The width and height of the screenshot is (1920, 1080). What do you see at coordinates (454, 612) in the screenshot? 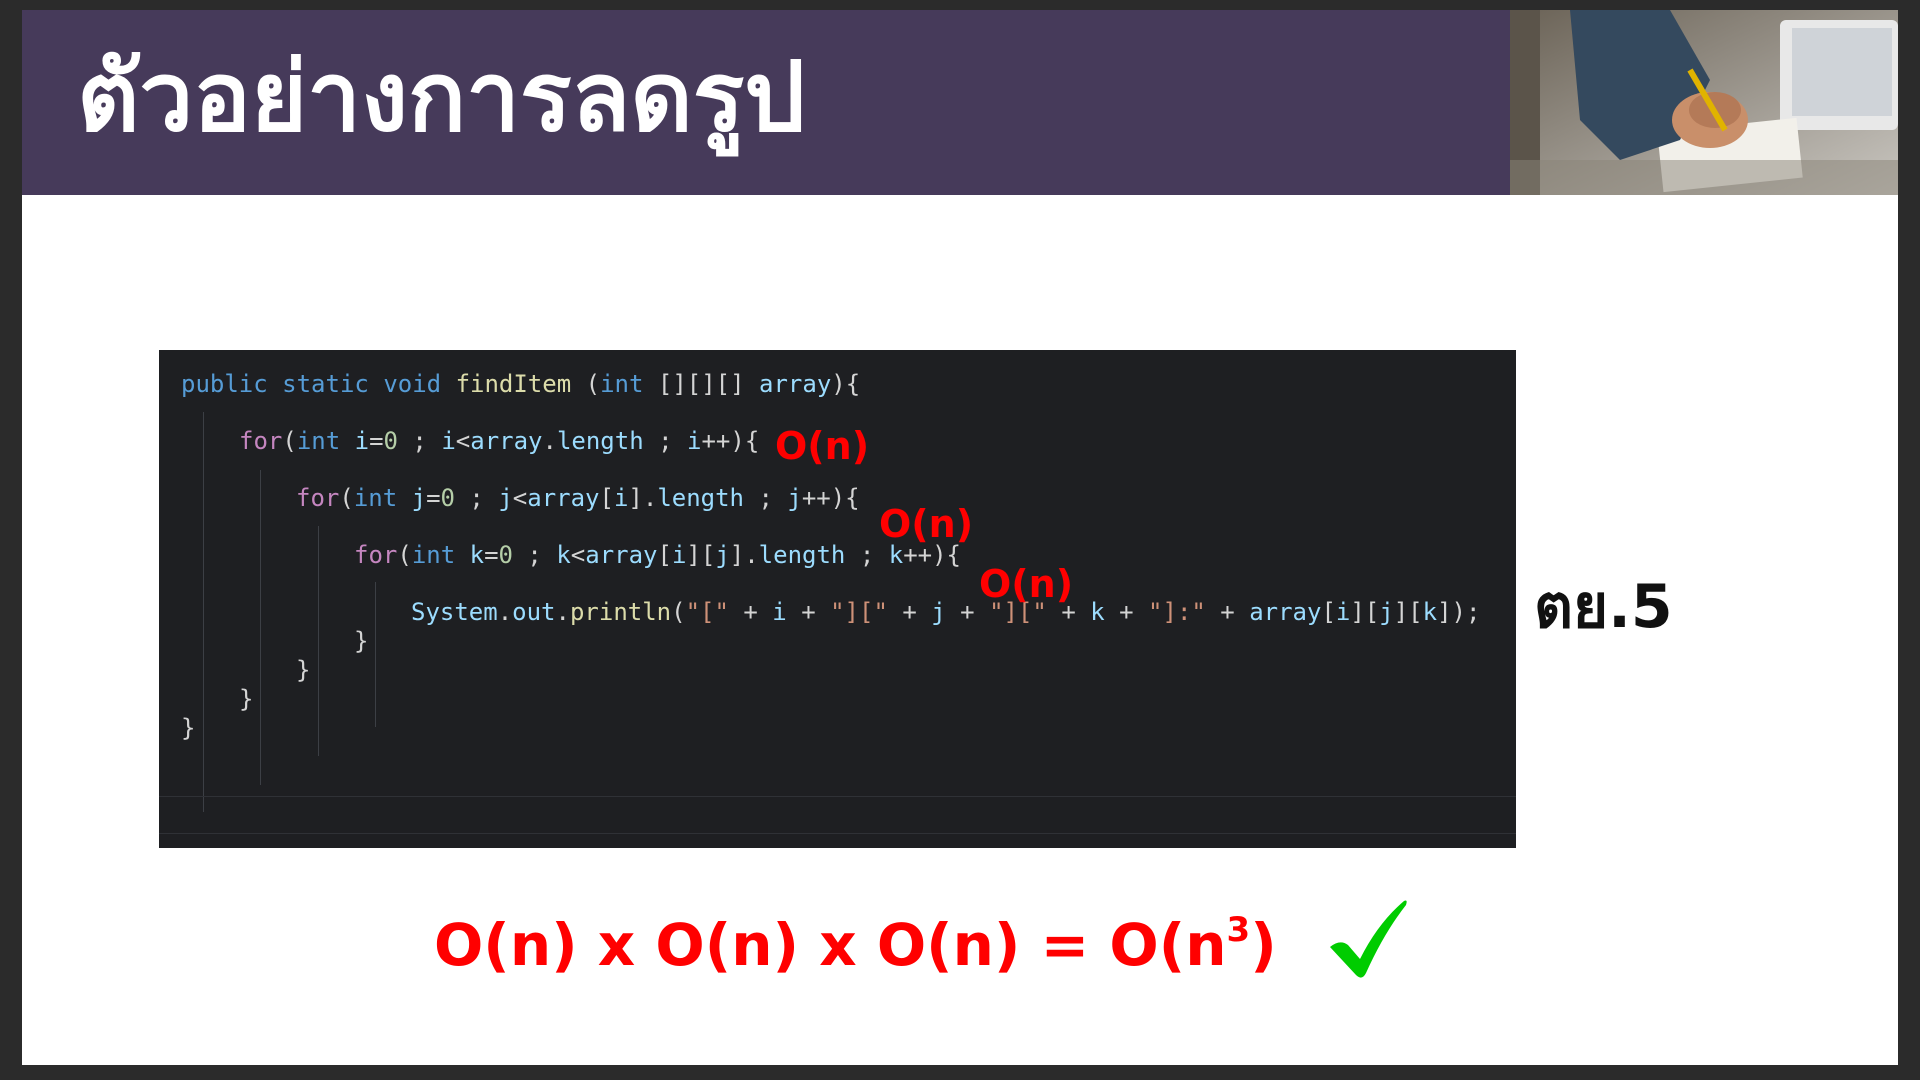
I see `code-token: System` at bounding box center [454, 612].